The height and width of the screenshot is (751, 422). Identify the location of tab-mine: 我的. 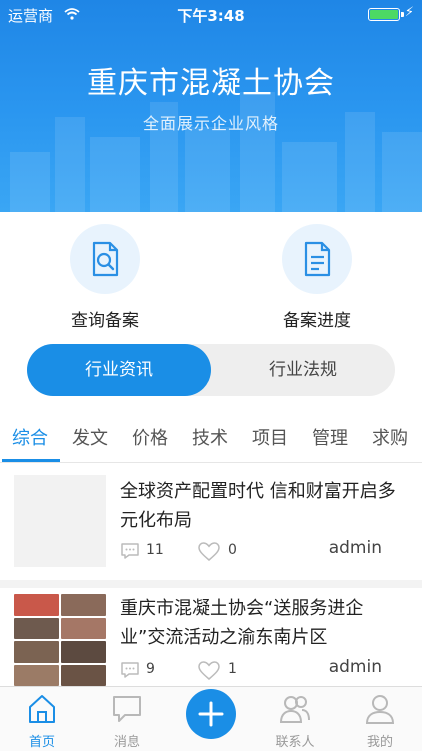
(380, 719).